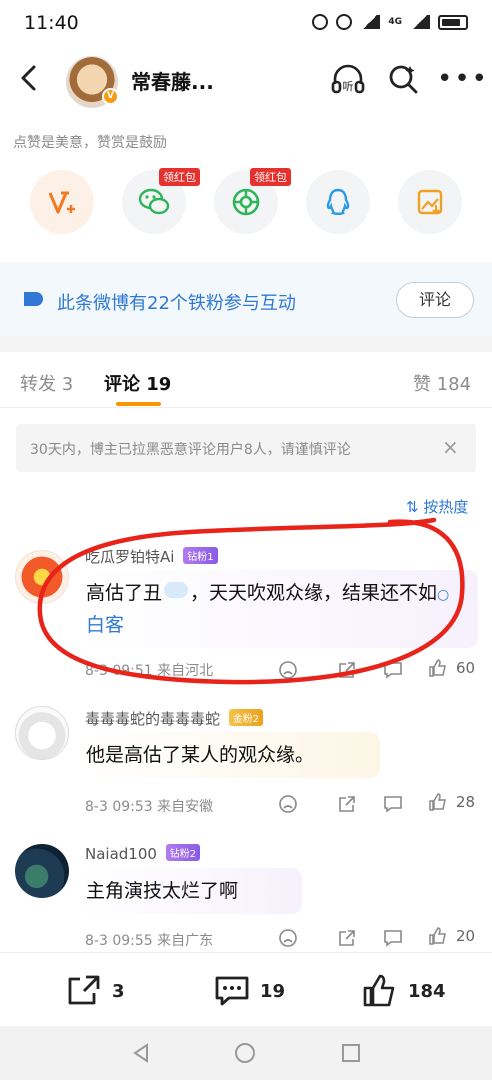  Describe the element at coordinates (185, 941) in the screenshot. I see `comment-location: 来自广东` at that location.